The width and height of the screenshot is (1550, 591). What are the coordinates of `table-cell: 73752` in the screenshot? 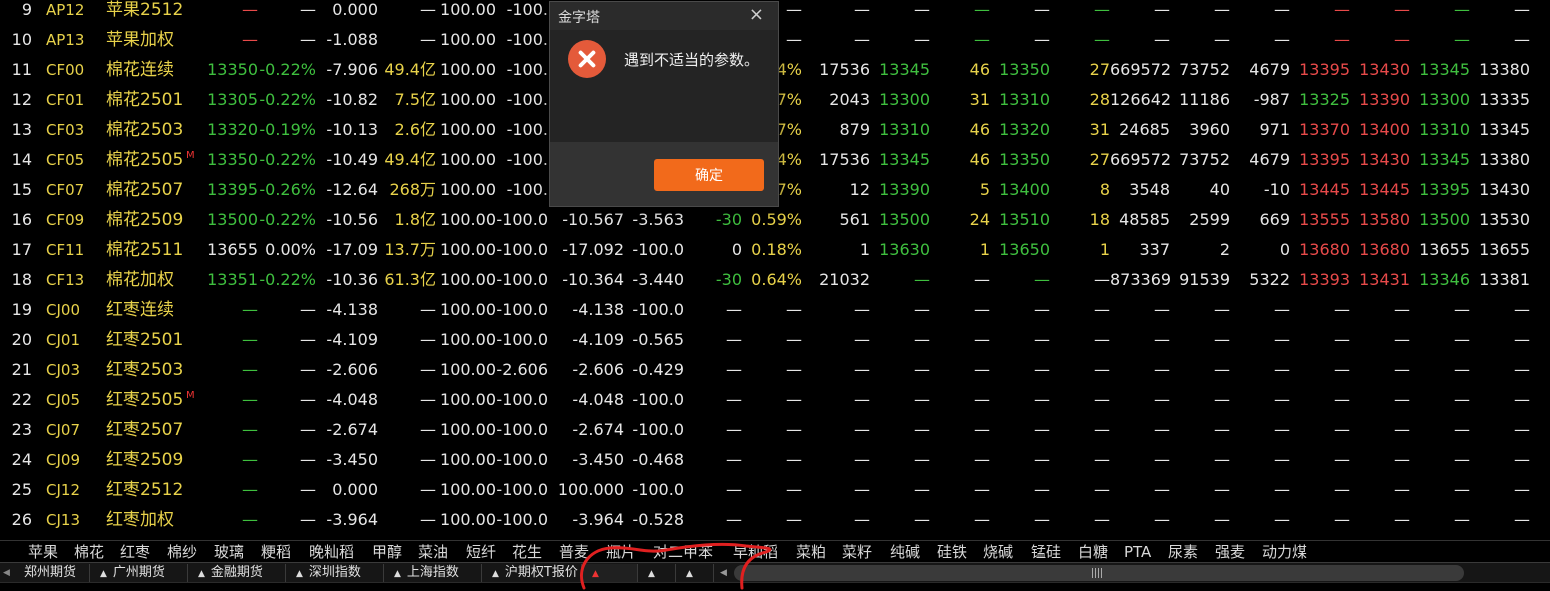 It's located at (1204, 69).